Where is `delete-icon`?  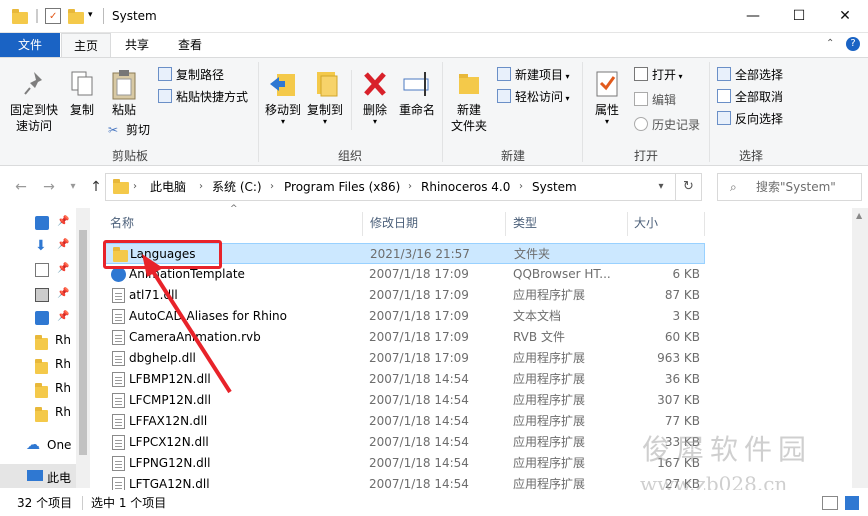 delete-icon is located at coordinates (375, 84).